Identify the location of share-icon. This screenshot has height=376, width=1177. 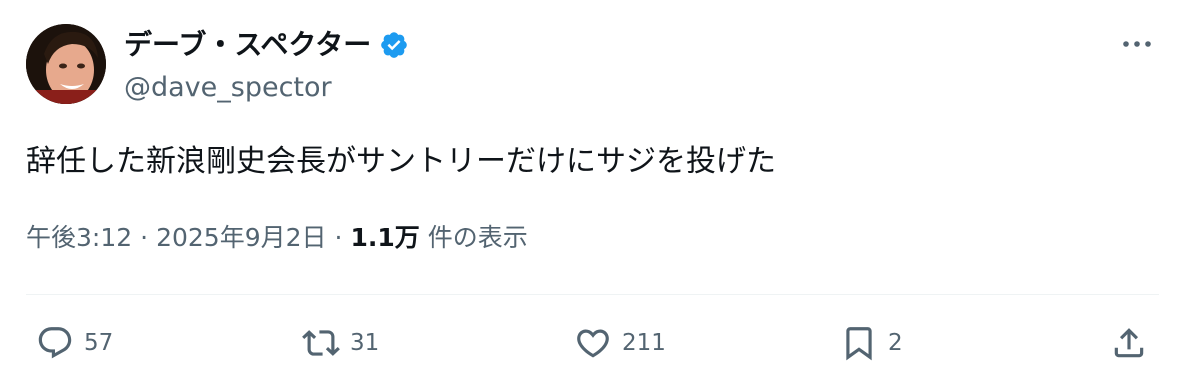
(1129, 343).